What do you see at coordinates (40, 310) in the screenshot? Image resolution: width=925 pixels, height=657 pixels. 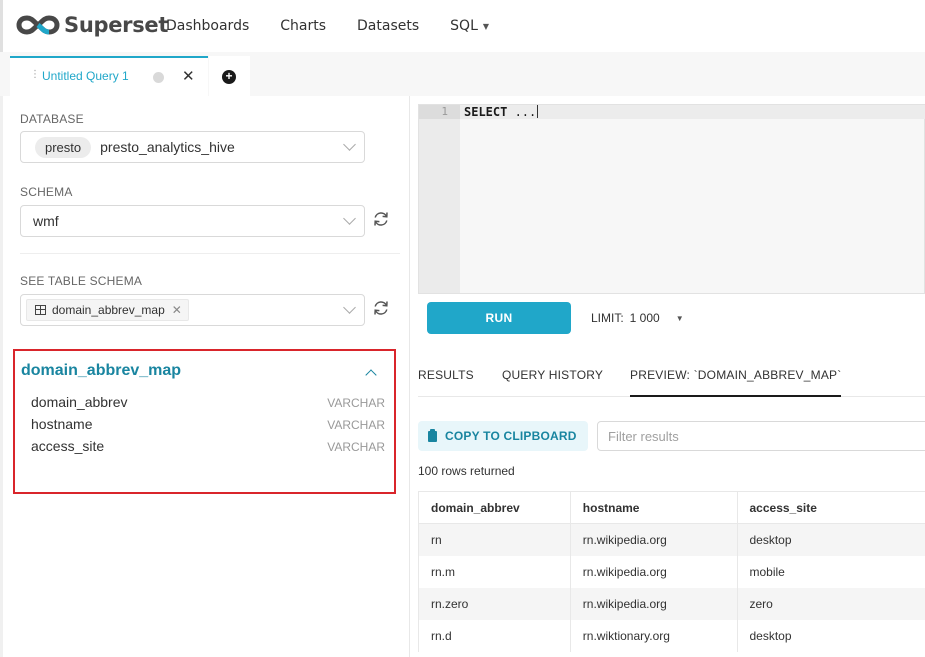 I see `table-icon` at bounding box center [40, 310].